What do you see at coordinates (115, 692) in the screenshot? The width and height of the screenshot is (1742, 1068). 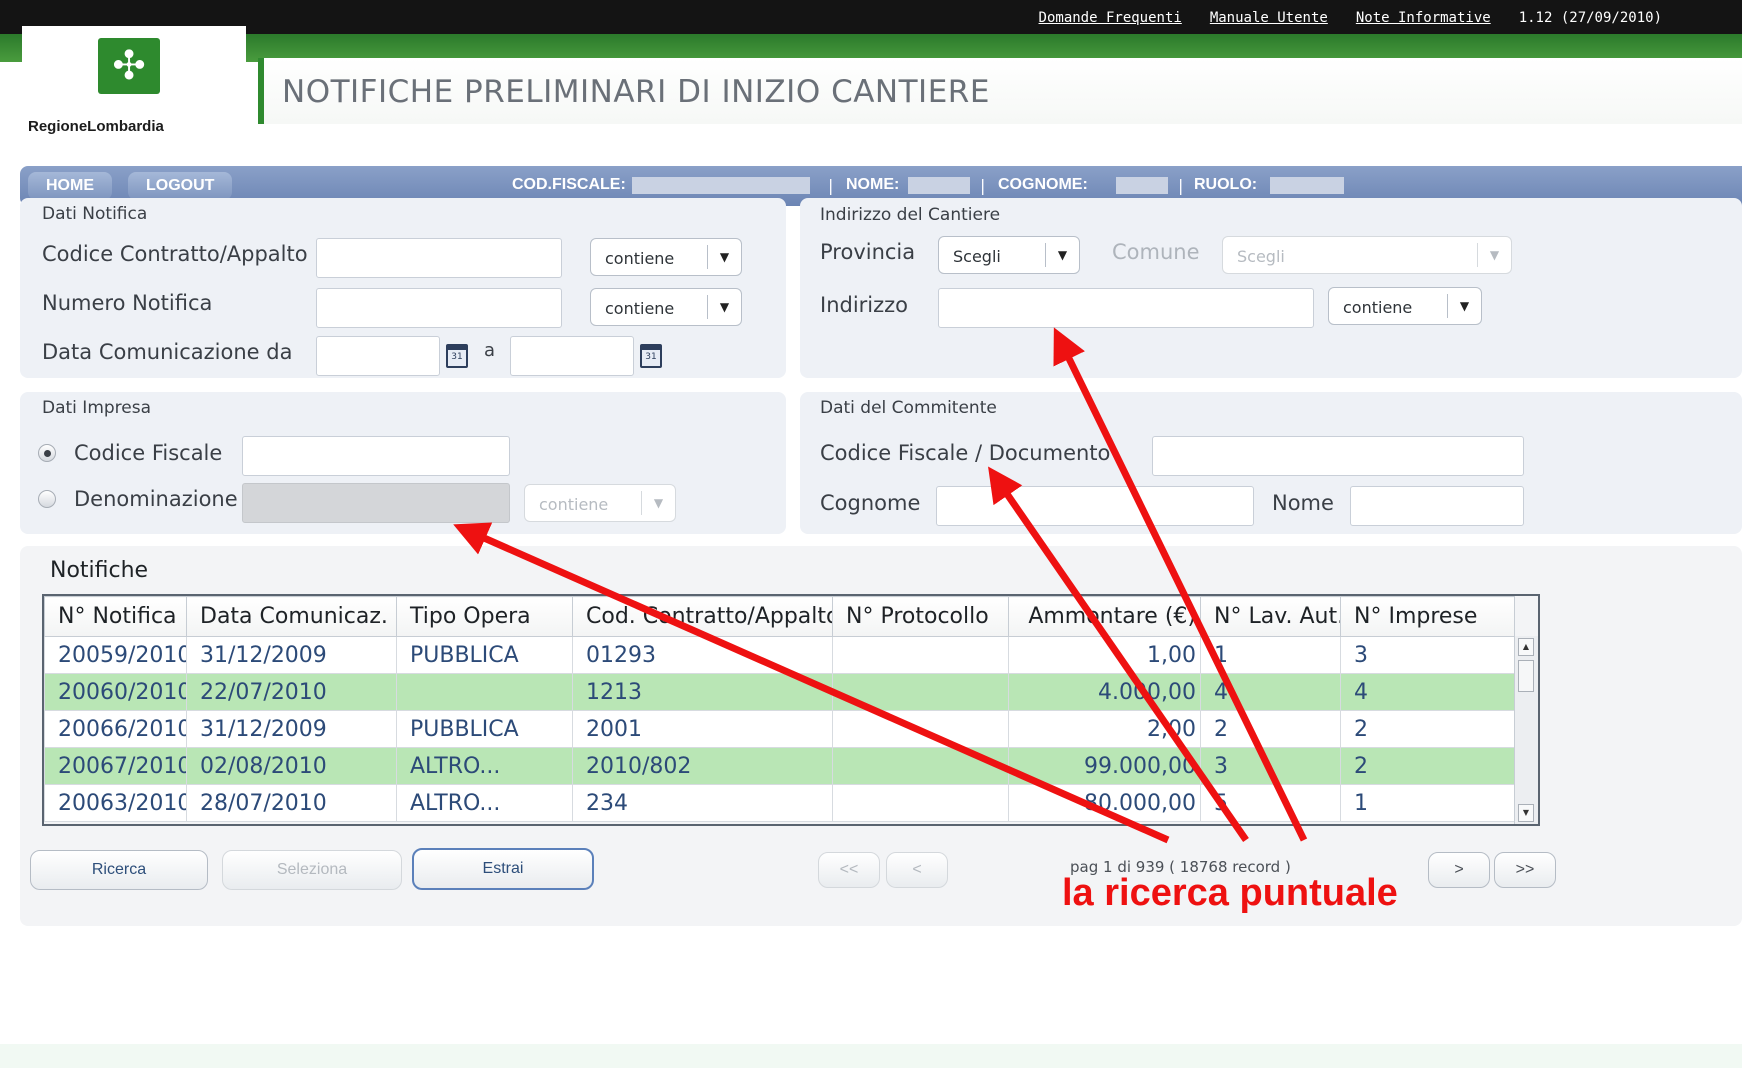 I see `table-cell: 20060/2010` at bounding box center [115, 692].